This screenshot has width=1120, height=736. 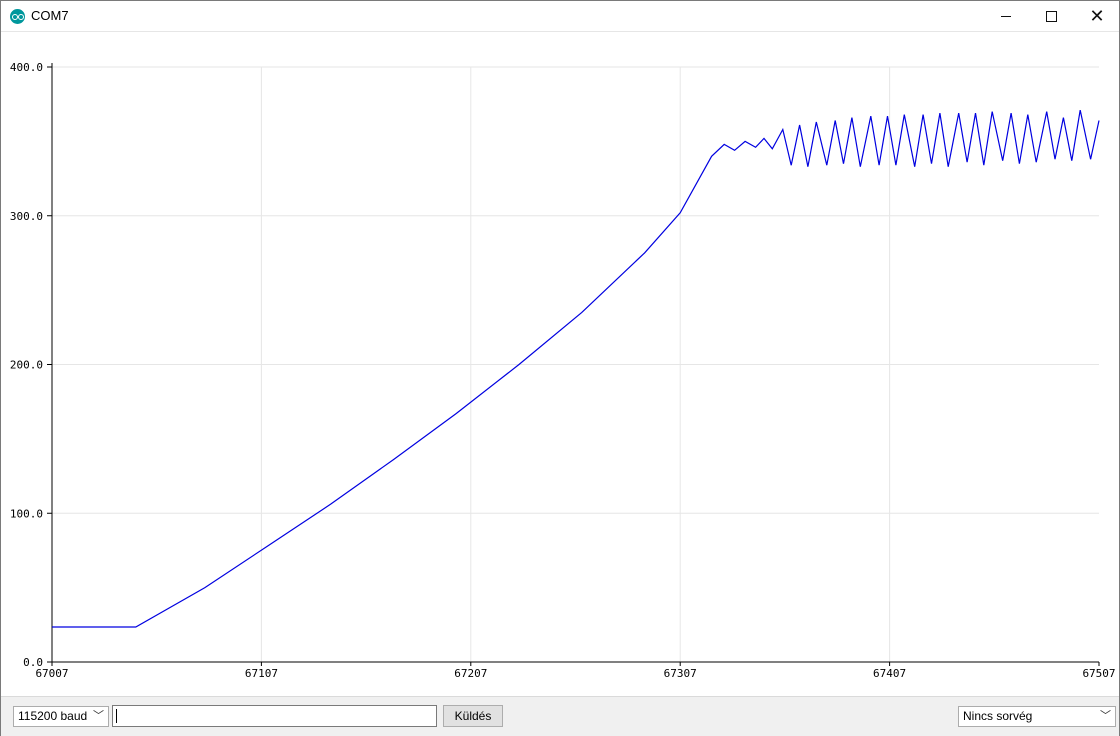 What do you see at coordinates (560, 716) in the screenshot?
I see `bottom-toolbar: 115200 baud ﹀ Küldés Nincs sorvég ﹀` at bounding box center [560, 716].